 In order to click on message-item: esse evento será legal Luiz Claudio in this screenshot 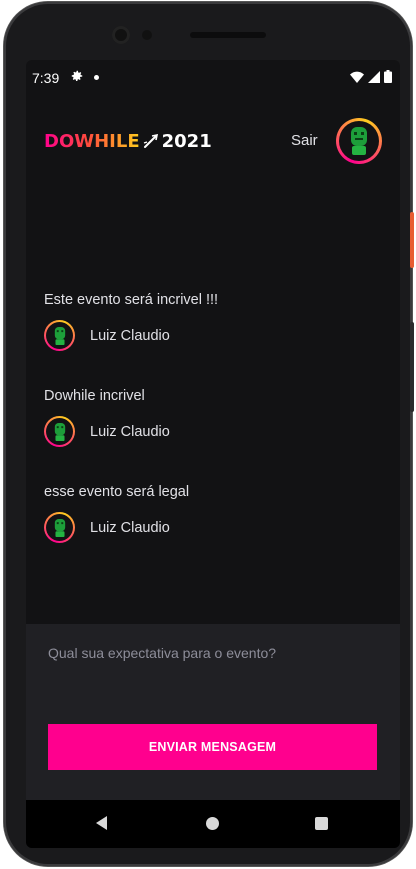, I will do `click(214, 513)`.